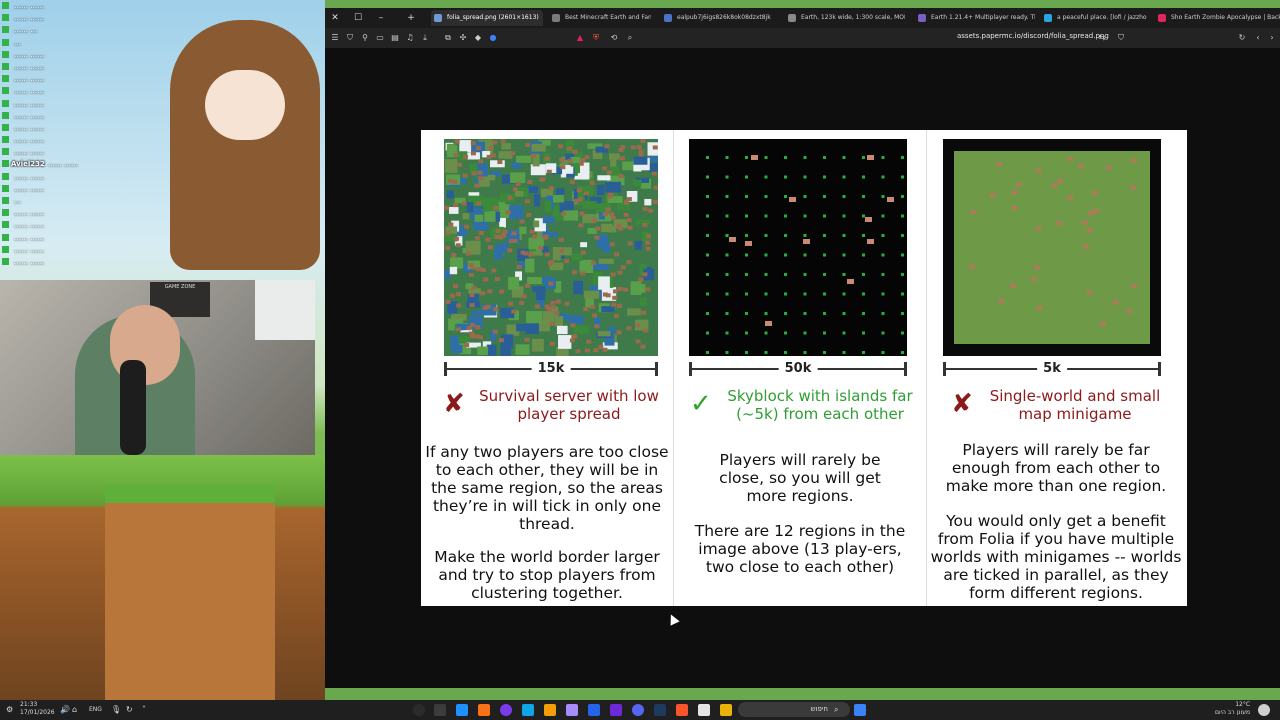 This screenshot has width=1280, height=720. I want to click on rewards-icon: ▲, so click(580, 38).